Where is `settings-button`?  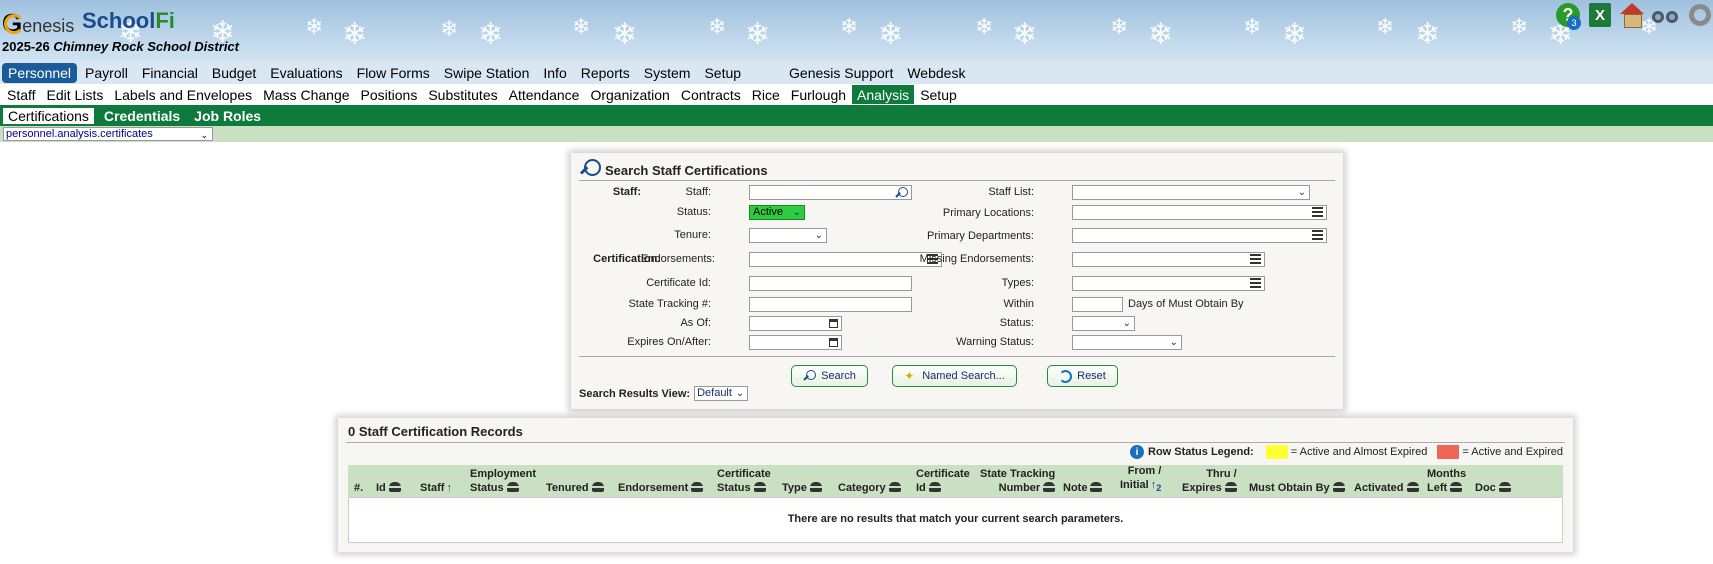
settings-button is located at coordinates (1700, 15).